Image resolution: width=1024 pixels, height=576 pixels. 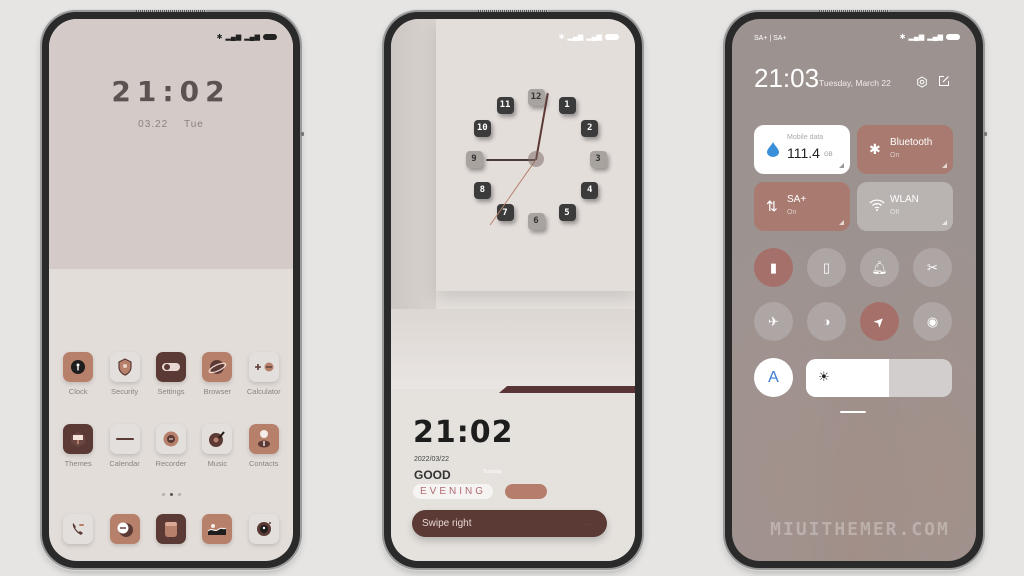 I want to click on greeting-top: GOOD, so click(x=432, y=475).